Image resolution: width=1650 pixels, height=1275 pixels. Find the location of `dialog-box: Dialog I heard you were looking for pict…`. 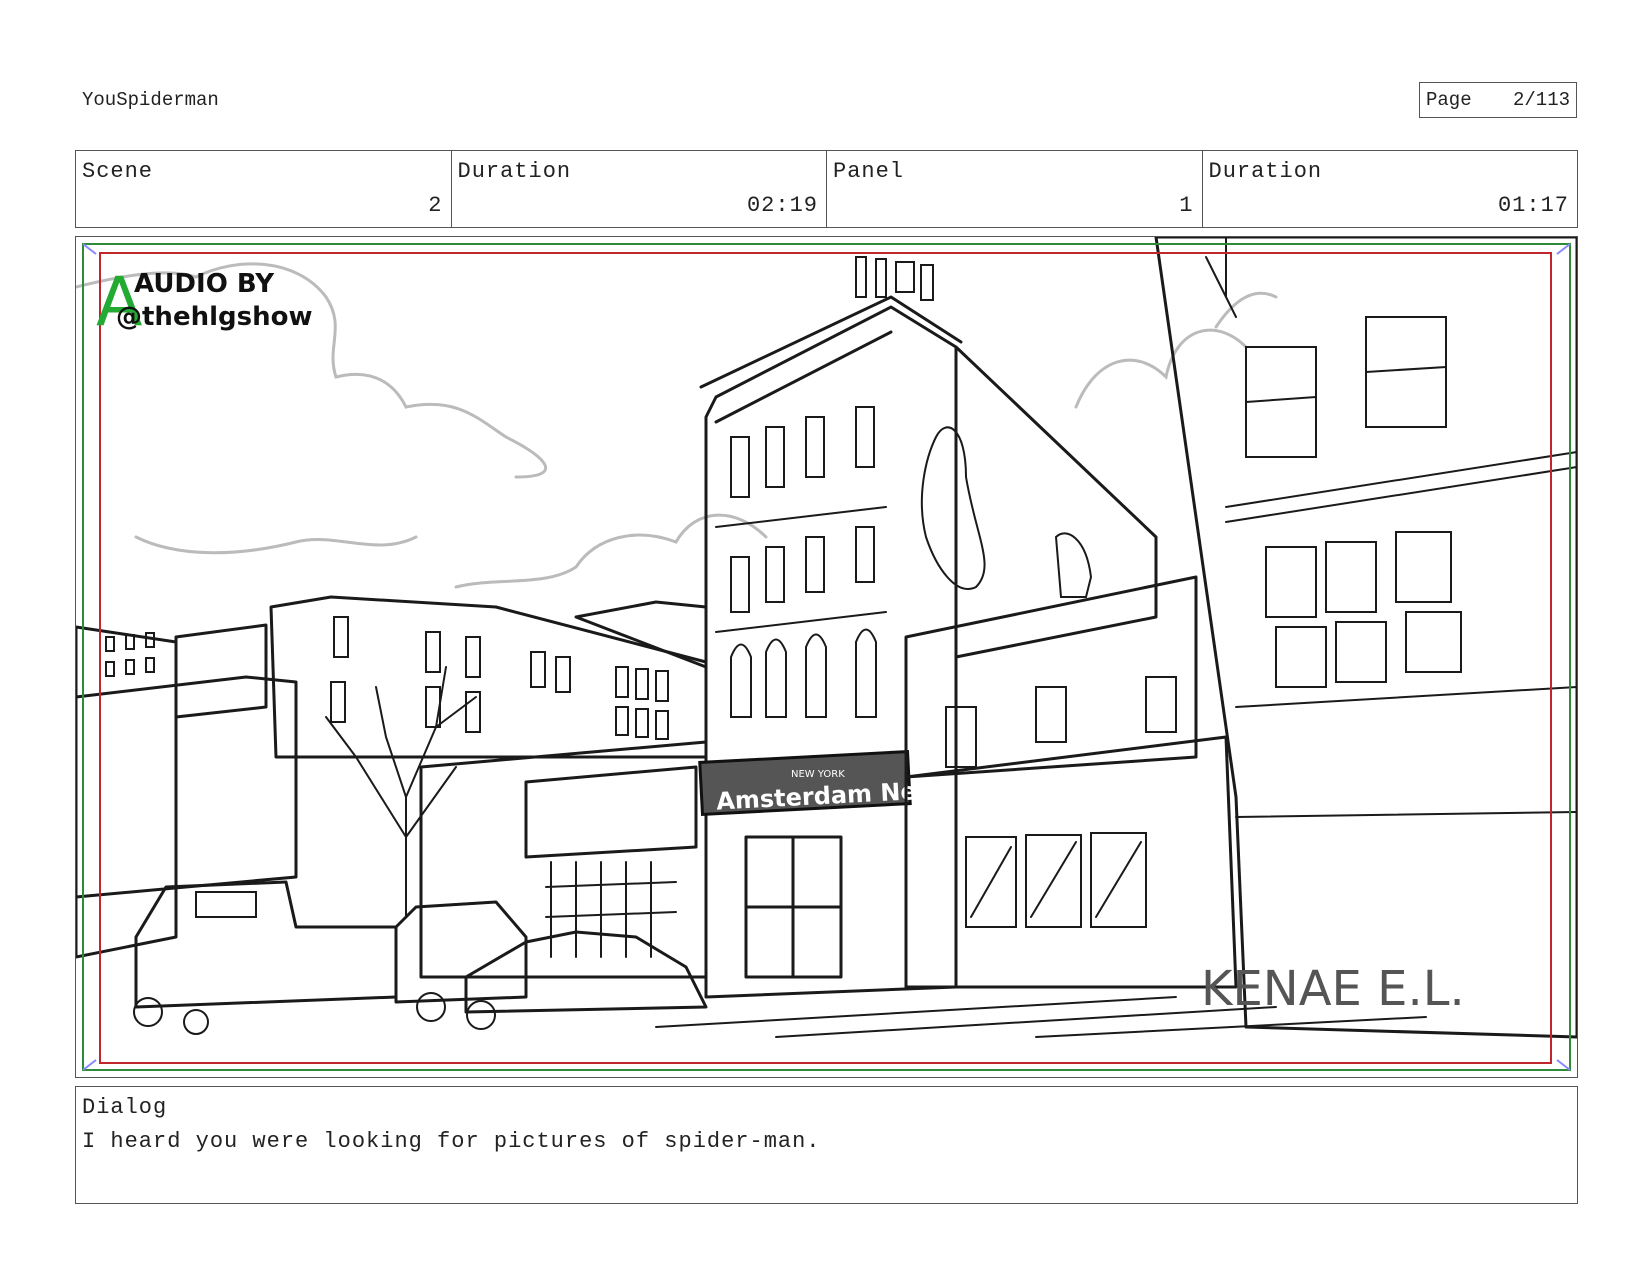

dialog-box: Dialog I heard you were looking for pict… is located at coordinates (826, 1145).